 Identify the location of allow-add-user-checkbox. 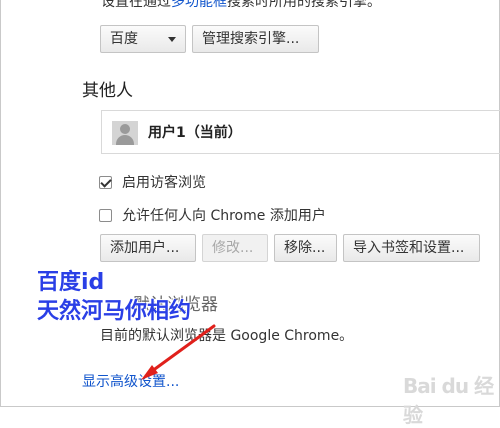
(105, 215).